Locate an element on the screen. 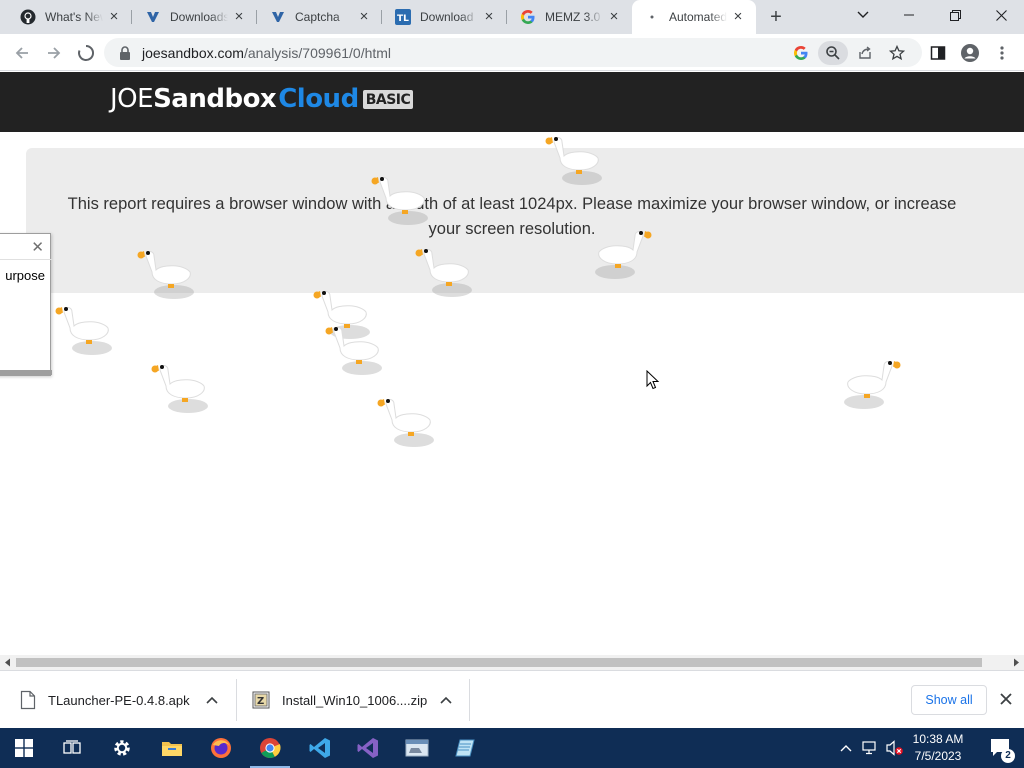 The height and width of the screenshot is (768, 1024). tab-title: MEMZ 3.0 is located at coordinates (573, 17).